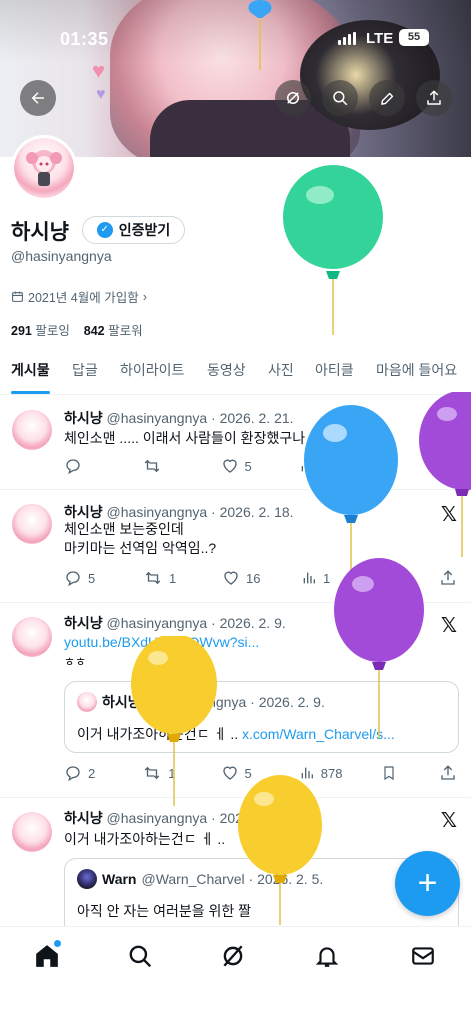 Image resolution: width=471 pixels, height=1024 pixels. Describe the element at coordinates (241, 466) in the screenshot. I see `like-button: 5` at that location.